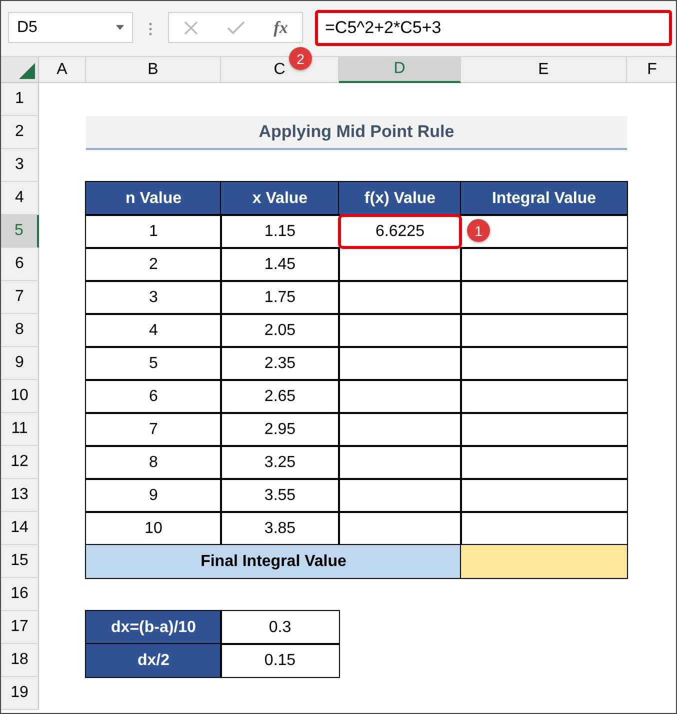 The height and width of the screenshot is (714, 677). Describe the element at coordinates (20, 660) in the screenshot. I see `row-header: 18` at that location.